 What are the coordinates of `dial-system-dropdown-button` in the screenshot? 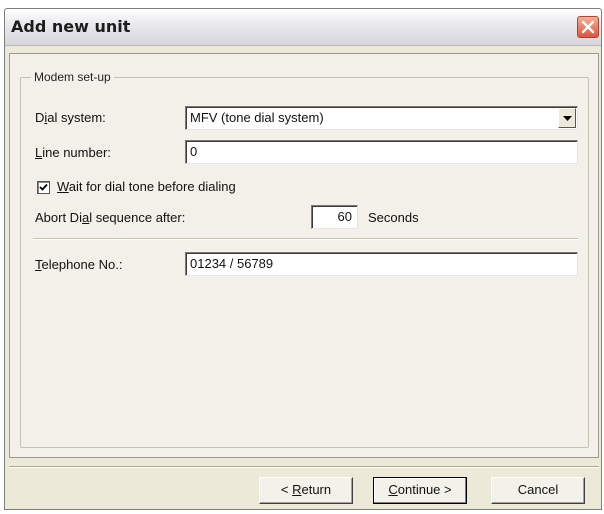 It's located at (567, 118).